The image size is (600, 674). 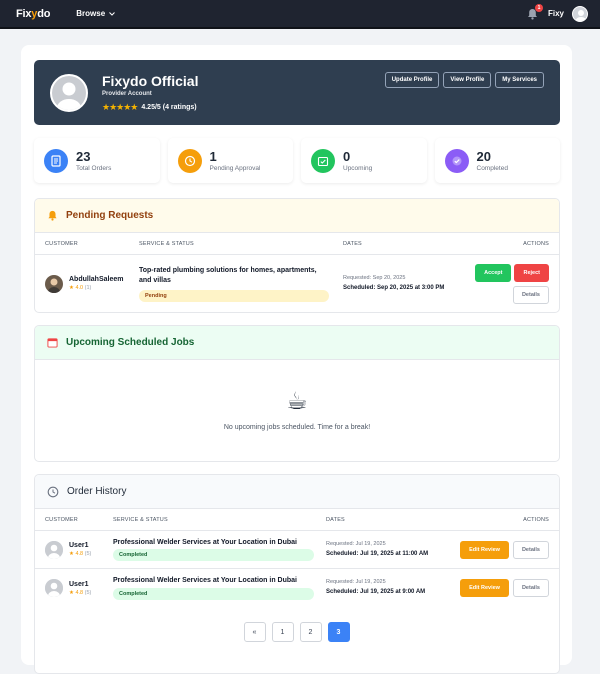 What do you see at coordinates (80, 288) in the screenshot?
I see `customer-rating: ★ 4.0 (1)` at bounding box center [80, 288].